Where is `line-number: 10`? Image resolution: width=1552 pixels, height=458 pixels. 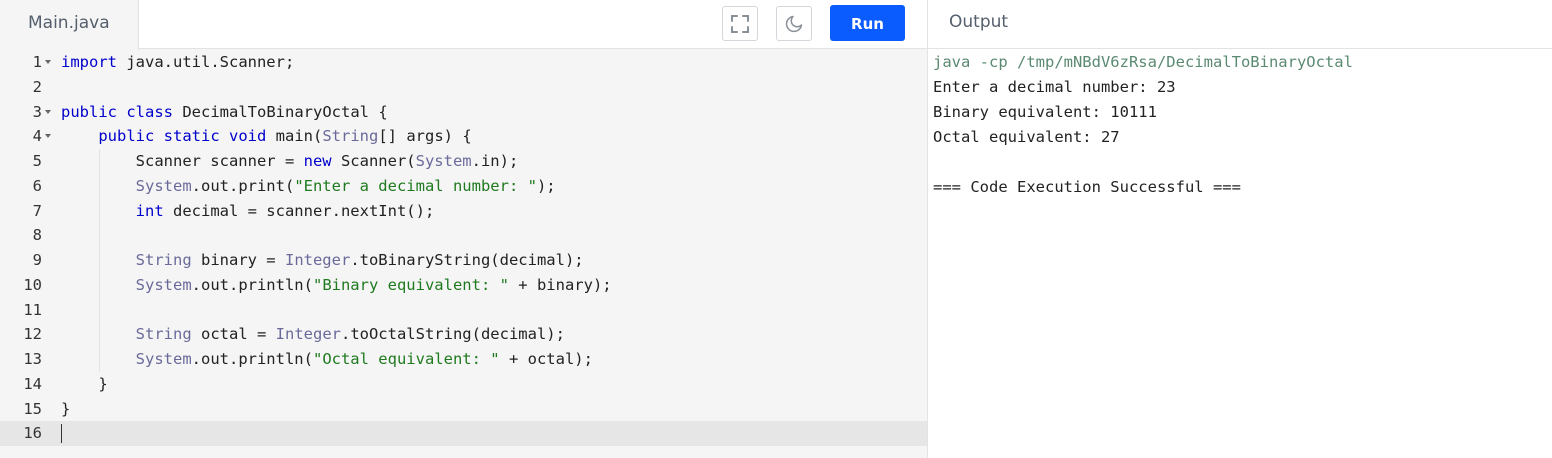 line-number: 10 is located at coordinates (32, 284).